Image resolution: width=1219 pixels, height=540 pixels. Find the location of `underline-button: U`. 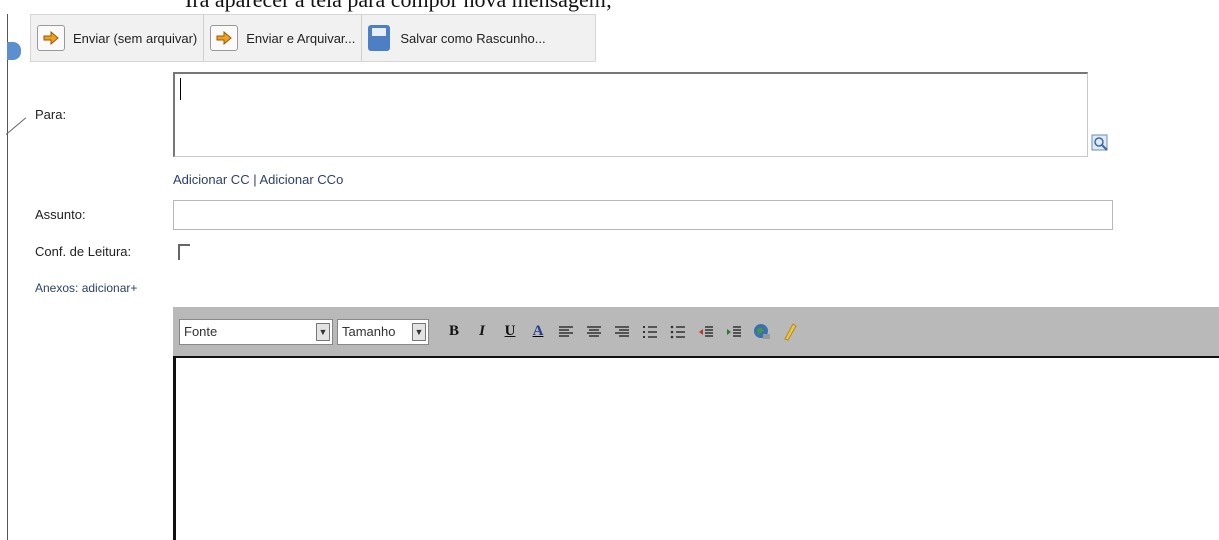

underline-button: U is located at coordinates (510, 332).